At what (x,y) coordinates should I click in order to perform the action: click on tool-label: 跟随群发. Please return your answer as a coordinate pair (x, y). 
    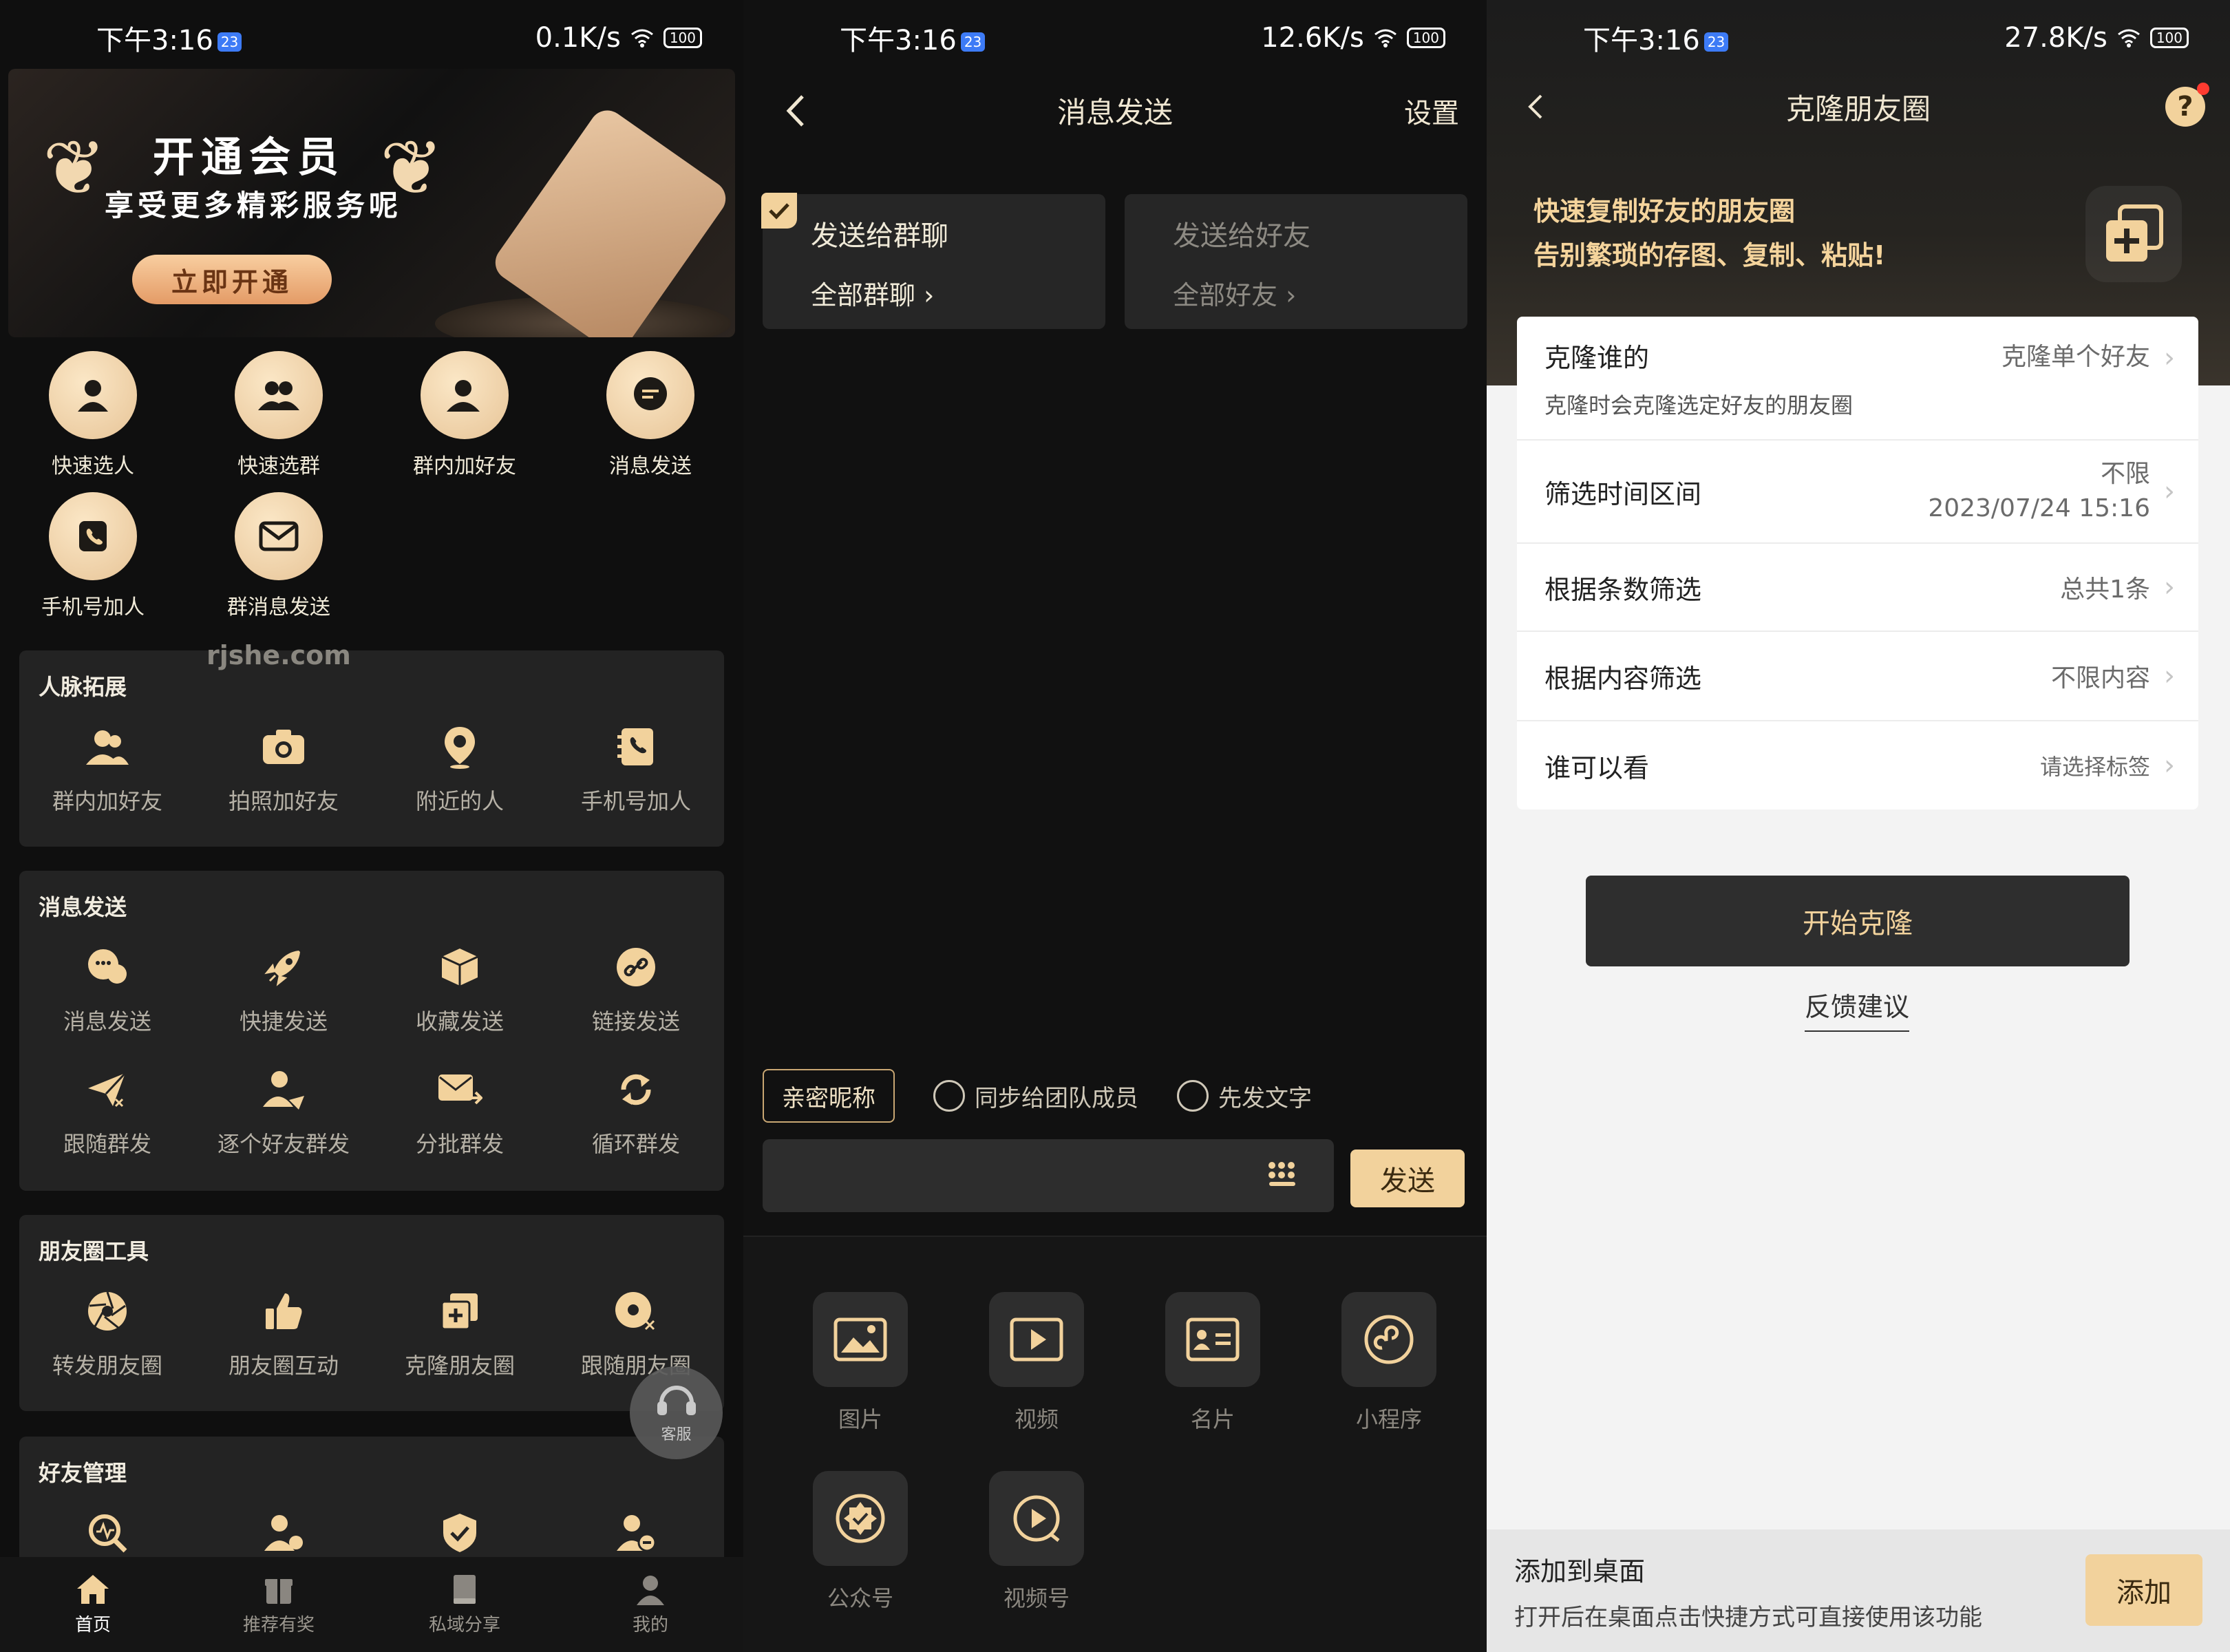
    Looking at the image, I should click on (107, 1144).